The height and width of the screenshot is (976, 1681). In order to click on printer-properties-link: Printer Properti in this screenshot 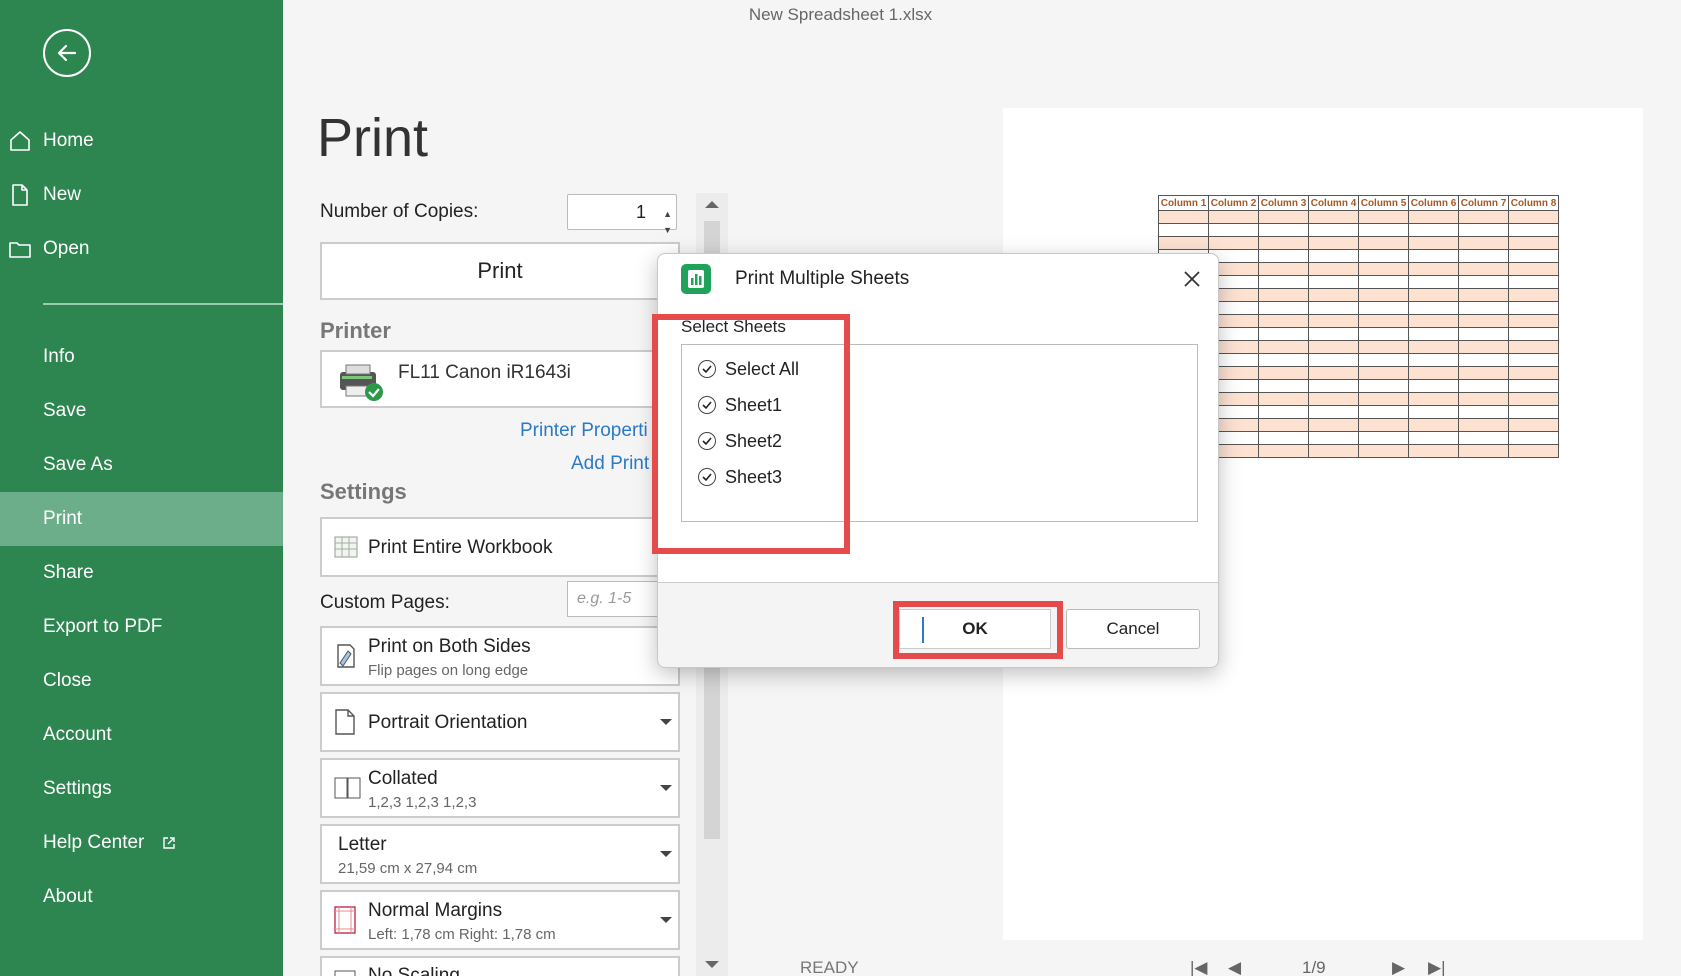, I will do `click(584, 431)`.